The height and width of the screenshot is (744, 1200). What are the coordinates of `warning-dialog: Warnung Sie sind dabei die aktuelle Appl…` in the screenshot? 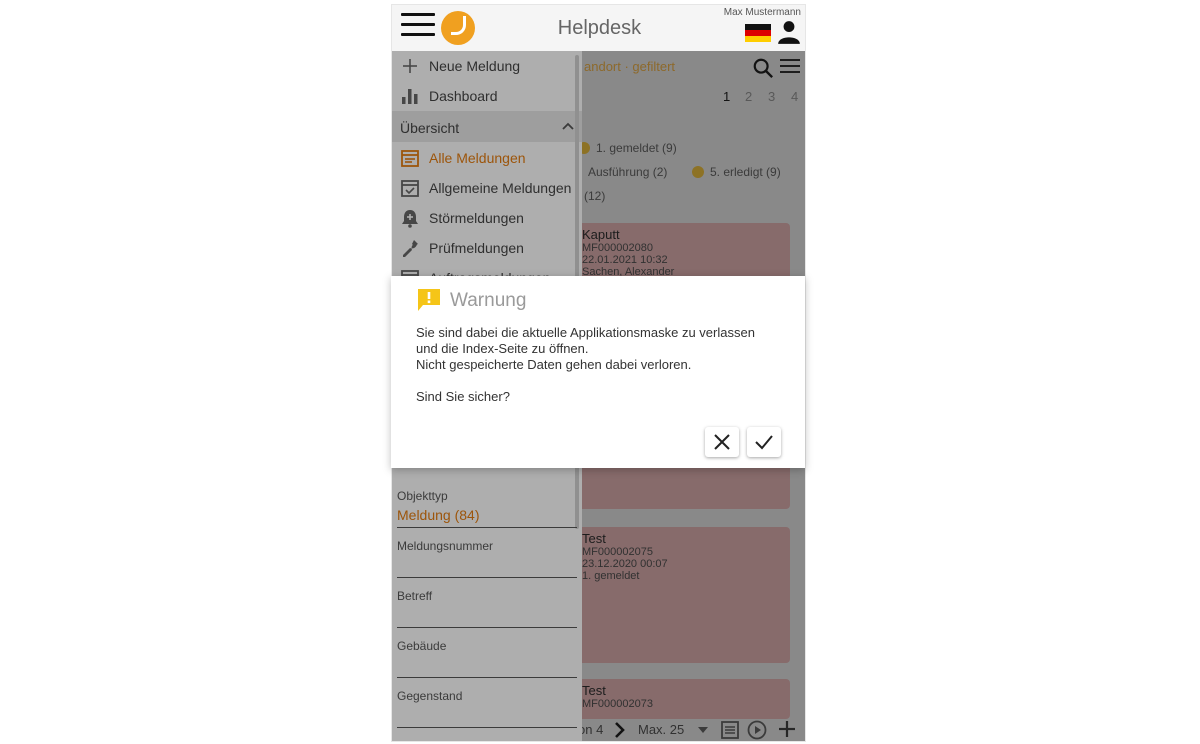 It's located at (598, 372).